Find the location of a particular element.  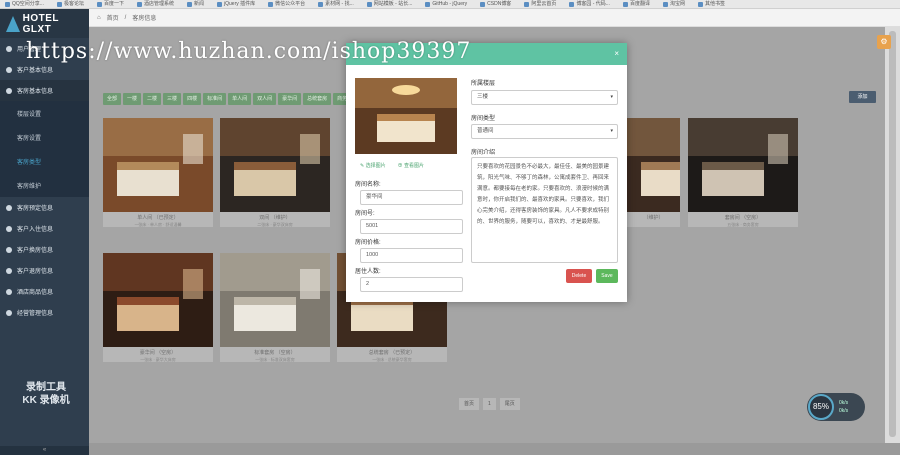

recorder-stats: 0k/s 0k/s is located at coordinates (843, 407).